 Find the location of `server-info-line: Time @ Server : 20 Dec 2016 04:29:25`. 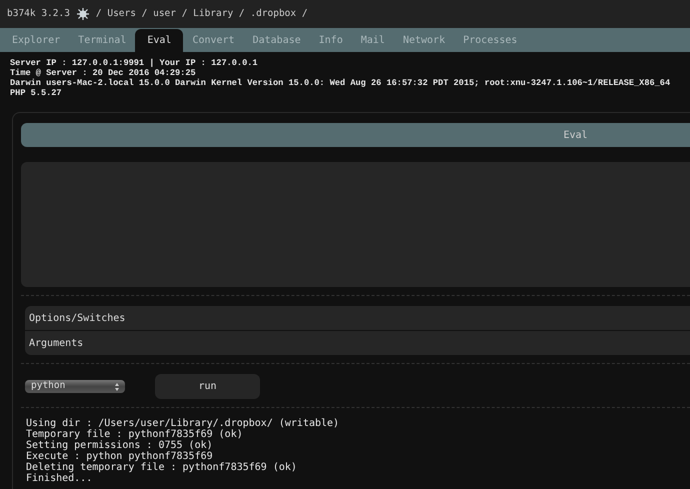

server-info-line: Time @ Server : 20 Dec 2016 04:29:25 is located at coordinates (103, 73).